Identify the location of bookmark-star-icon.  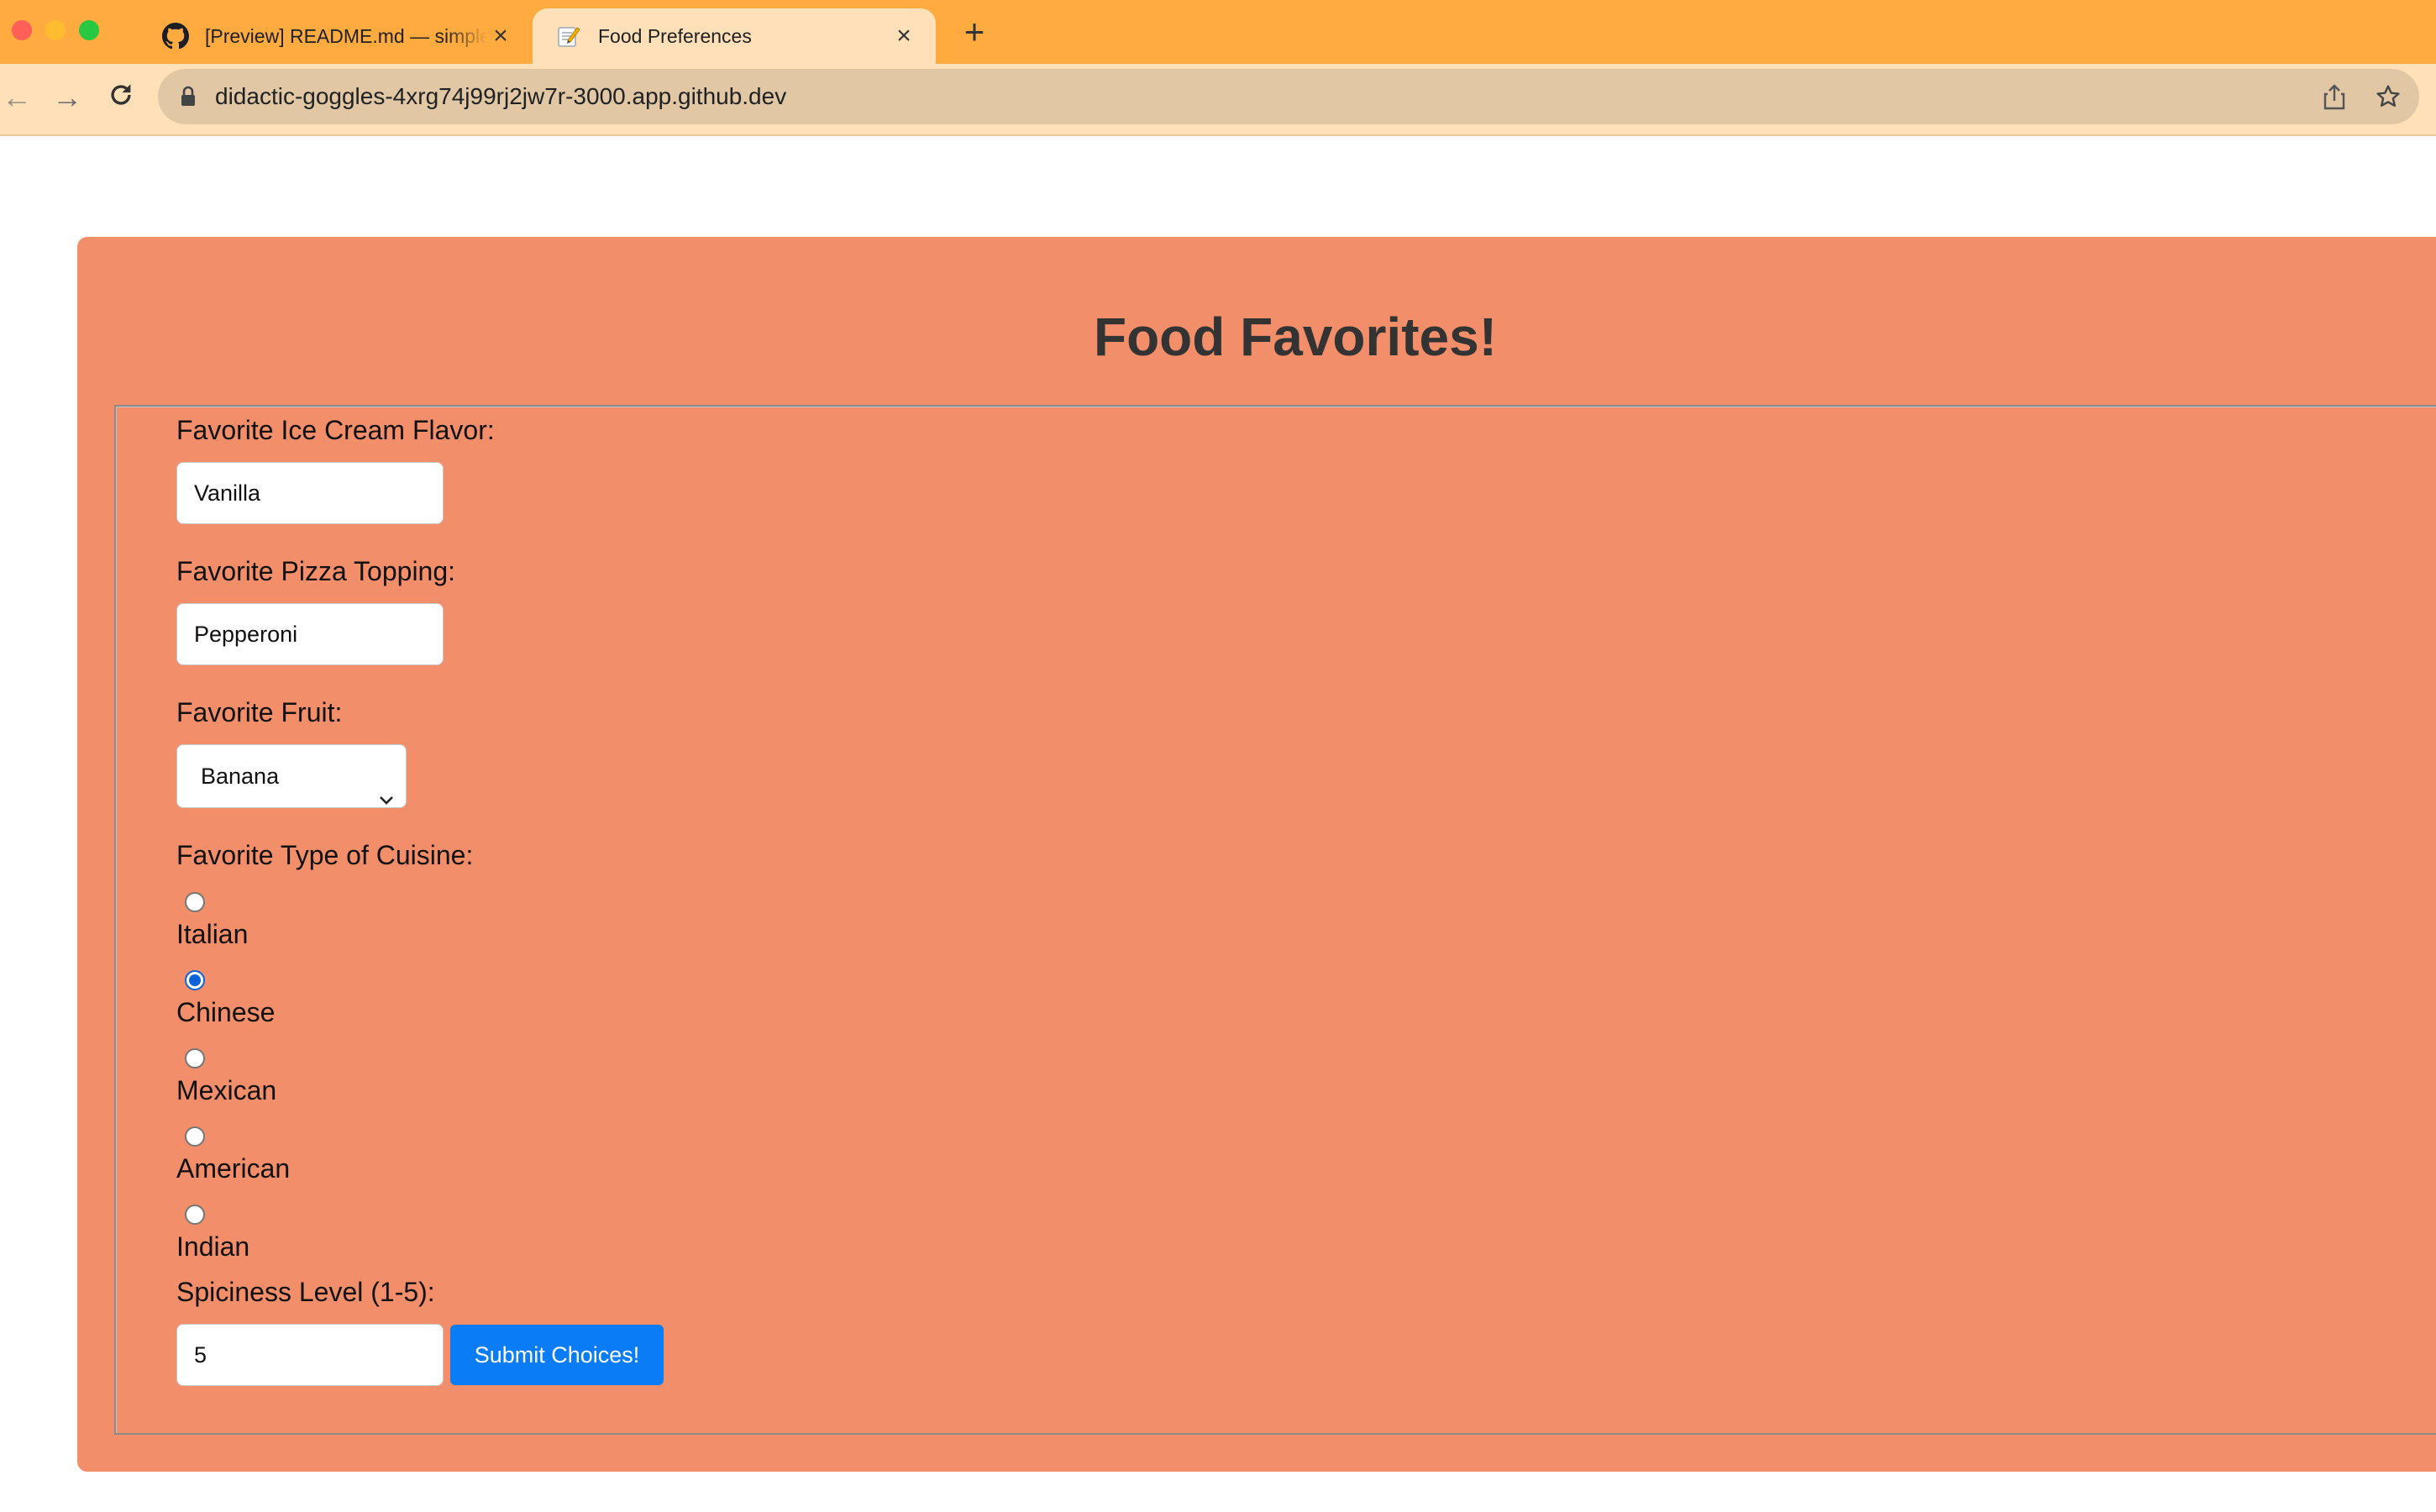
(2388, 96).